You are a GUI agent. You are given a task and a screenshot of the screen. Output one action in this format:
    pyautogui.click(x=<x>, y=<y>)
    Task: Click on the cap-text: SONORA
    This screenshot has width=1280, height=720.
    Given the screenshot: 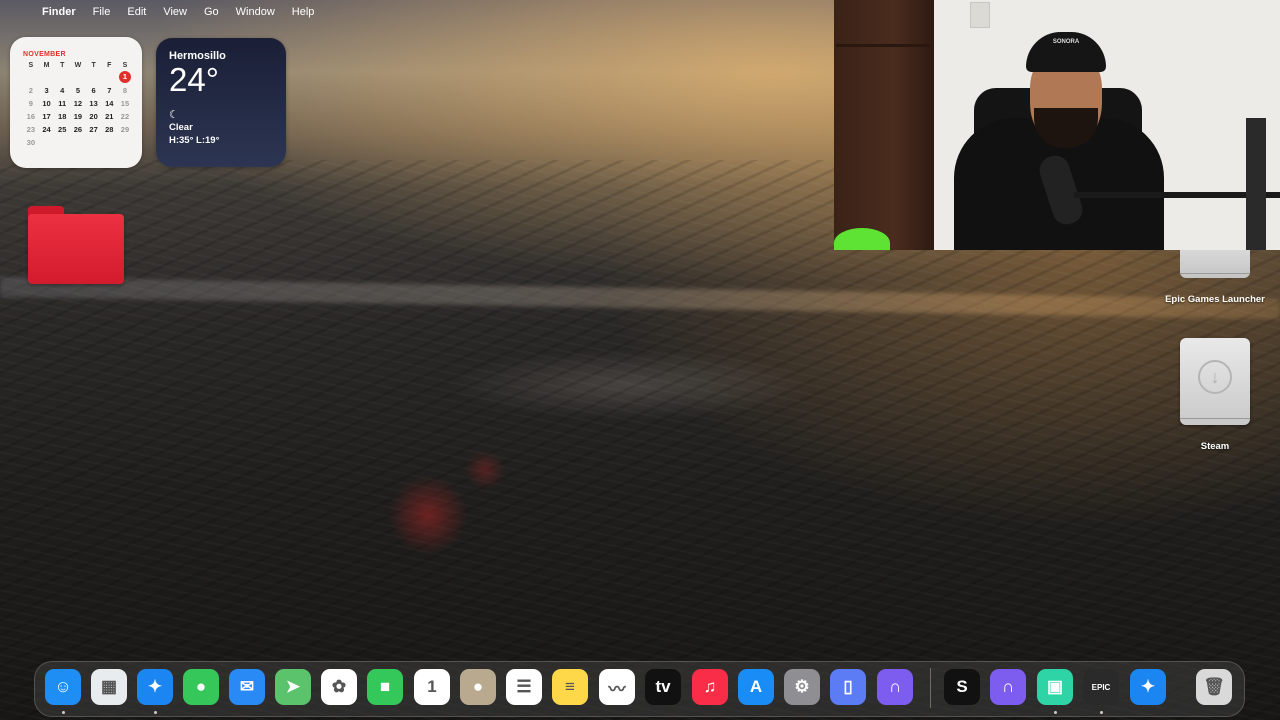 What is the action you would take?
    pyautogui.click(x=1066, y=42)
    